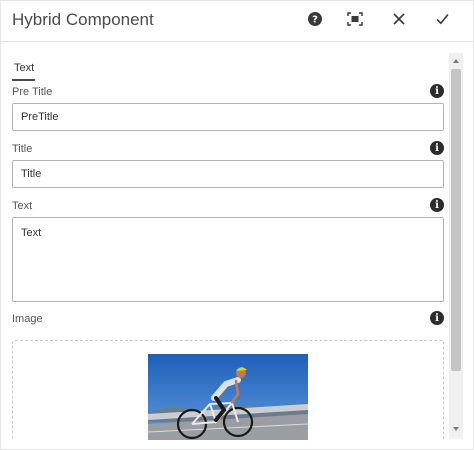 This screenshot has width=474, height=450. I want to click on close-button, so click(399, 21).